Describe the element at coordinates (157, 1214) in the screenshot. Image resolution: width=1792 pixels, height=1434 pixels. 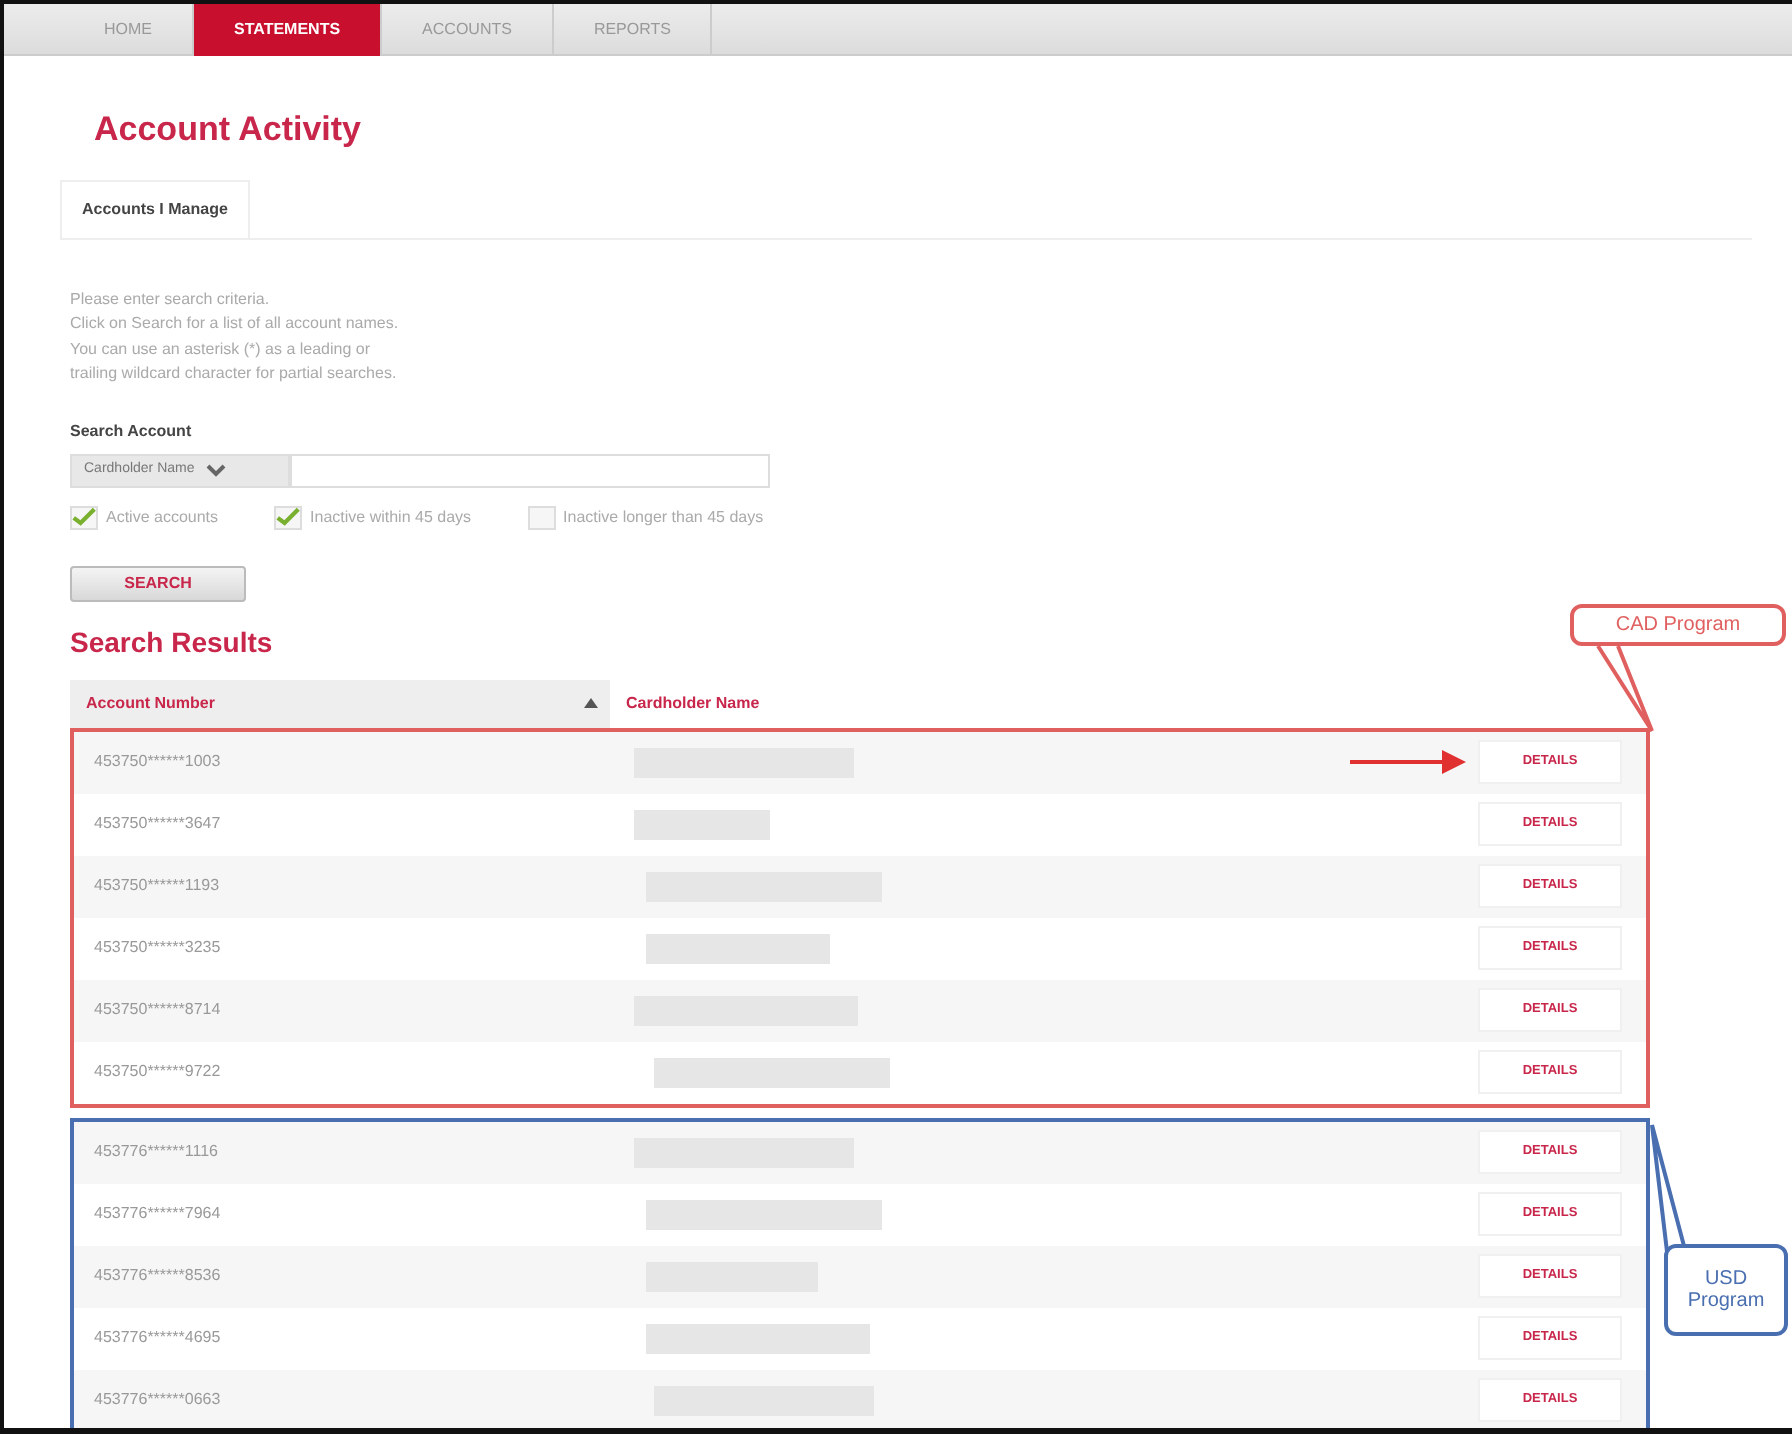
I see `account-number: 453776******7964` at that location.